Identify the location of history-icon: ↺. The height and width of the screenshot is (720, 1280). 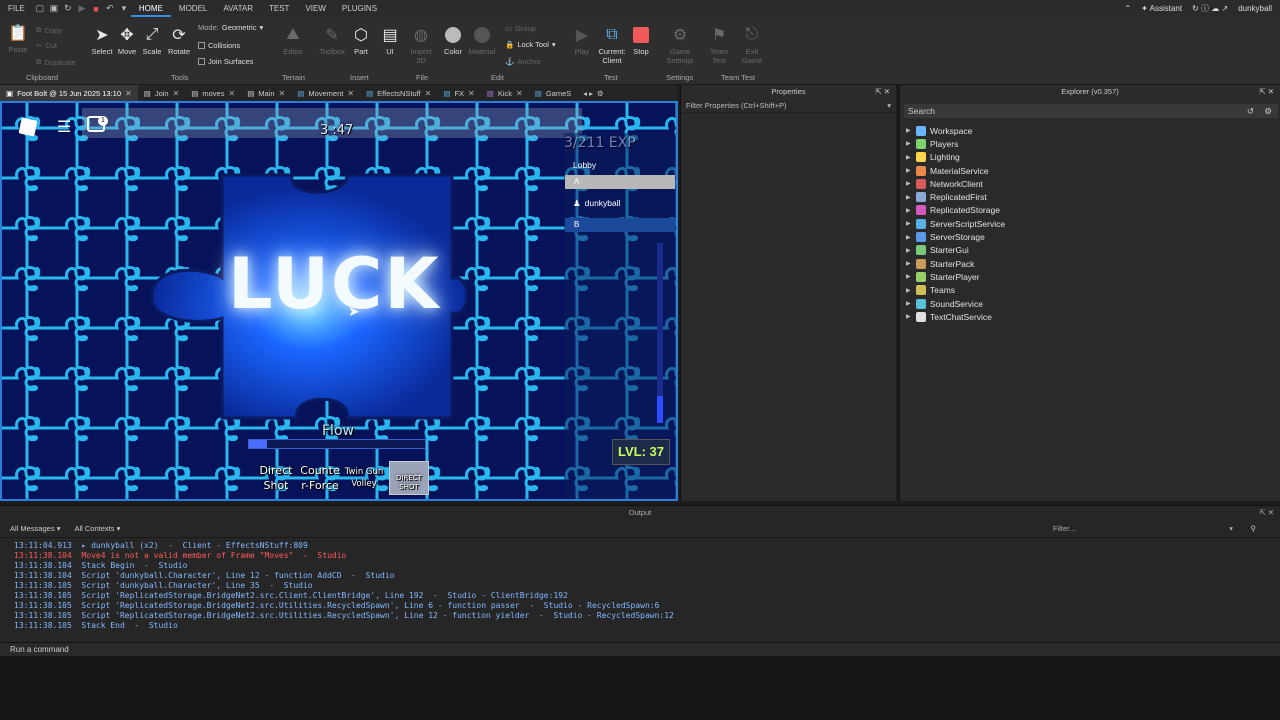
(1250, 111).